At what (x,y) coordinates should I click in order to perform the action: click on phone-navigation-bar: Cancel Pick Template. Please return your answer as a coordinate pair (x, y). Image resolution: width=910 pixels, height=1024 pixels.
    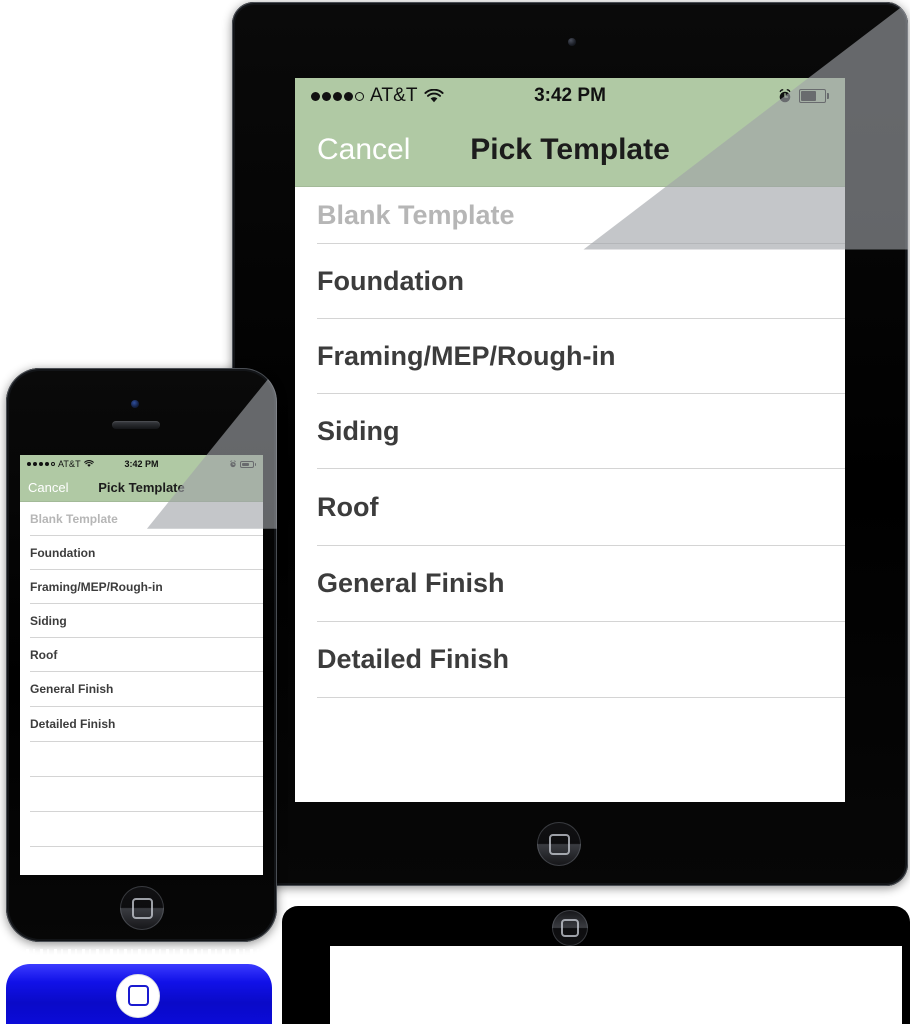
    Looking at the image, I should click on (141, 487).